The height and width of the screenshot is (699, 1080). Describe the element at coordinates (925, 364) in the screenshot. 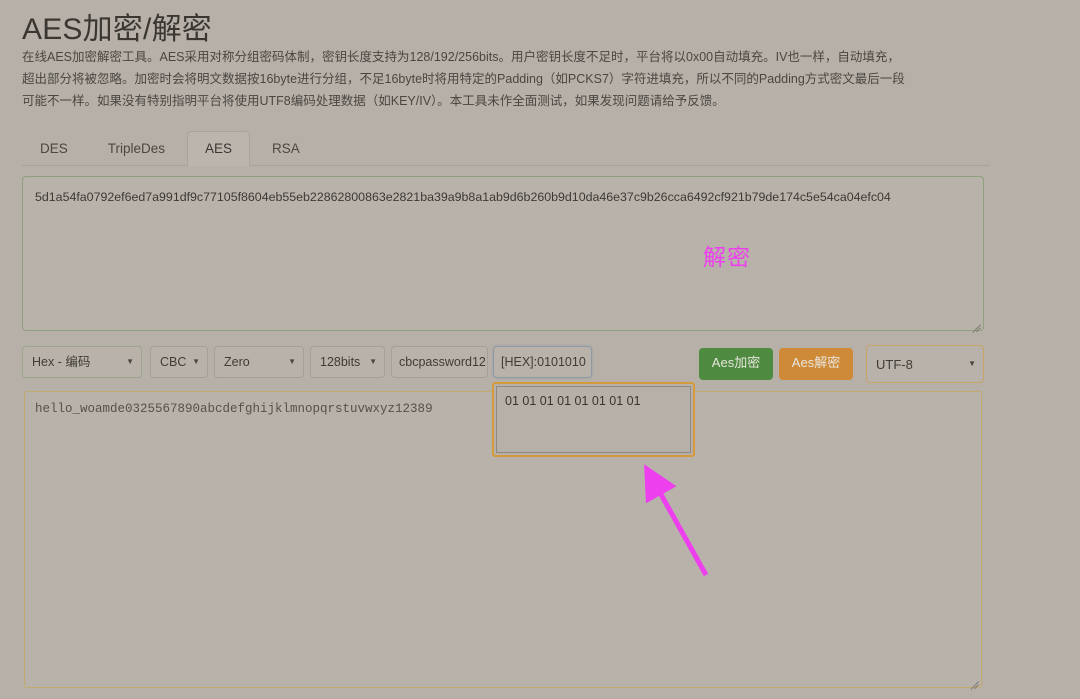

I see `charset-select: UTF-8 ▼` at that location.